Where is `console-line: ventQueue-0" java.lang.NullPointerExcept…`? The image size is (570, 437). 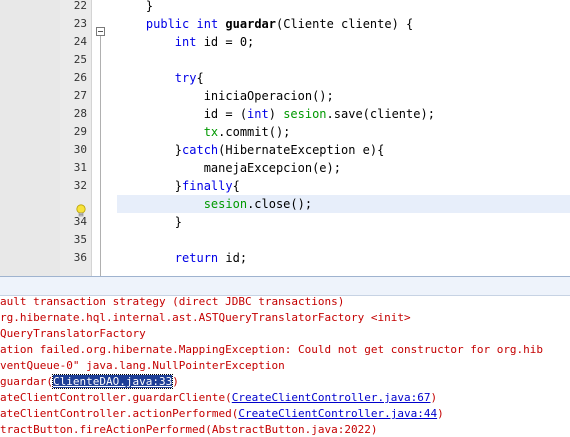
console-line: ventQueue-0" java.lang.NullPointerExcept… is located at coordinates (142, 366).